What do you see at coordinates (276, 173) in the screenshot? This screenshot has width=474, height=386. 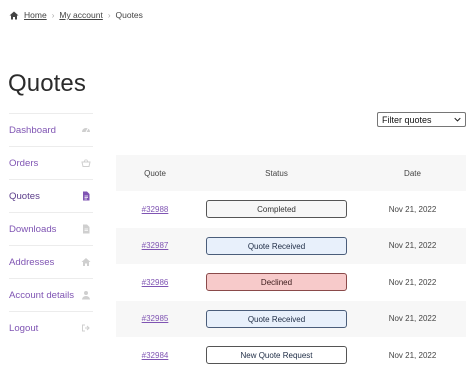 I see `column-header-status: Status` at bounding box center [276, 173].